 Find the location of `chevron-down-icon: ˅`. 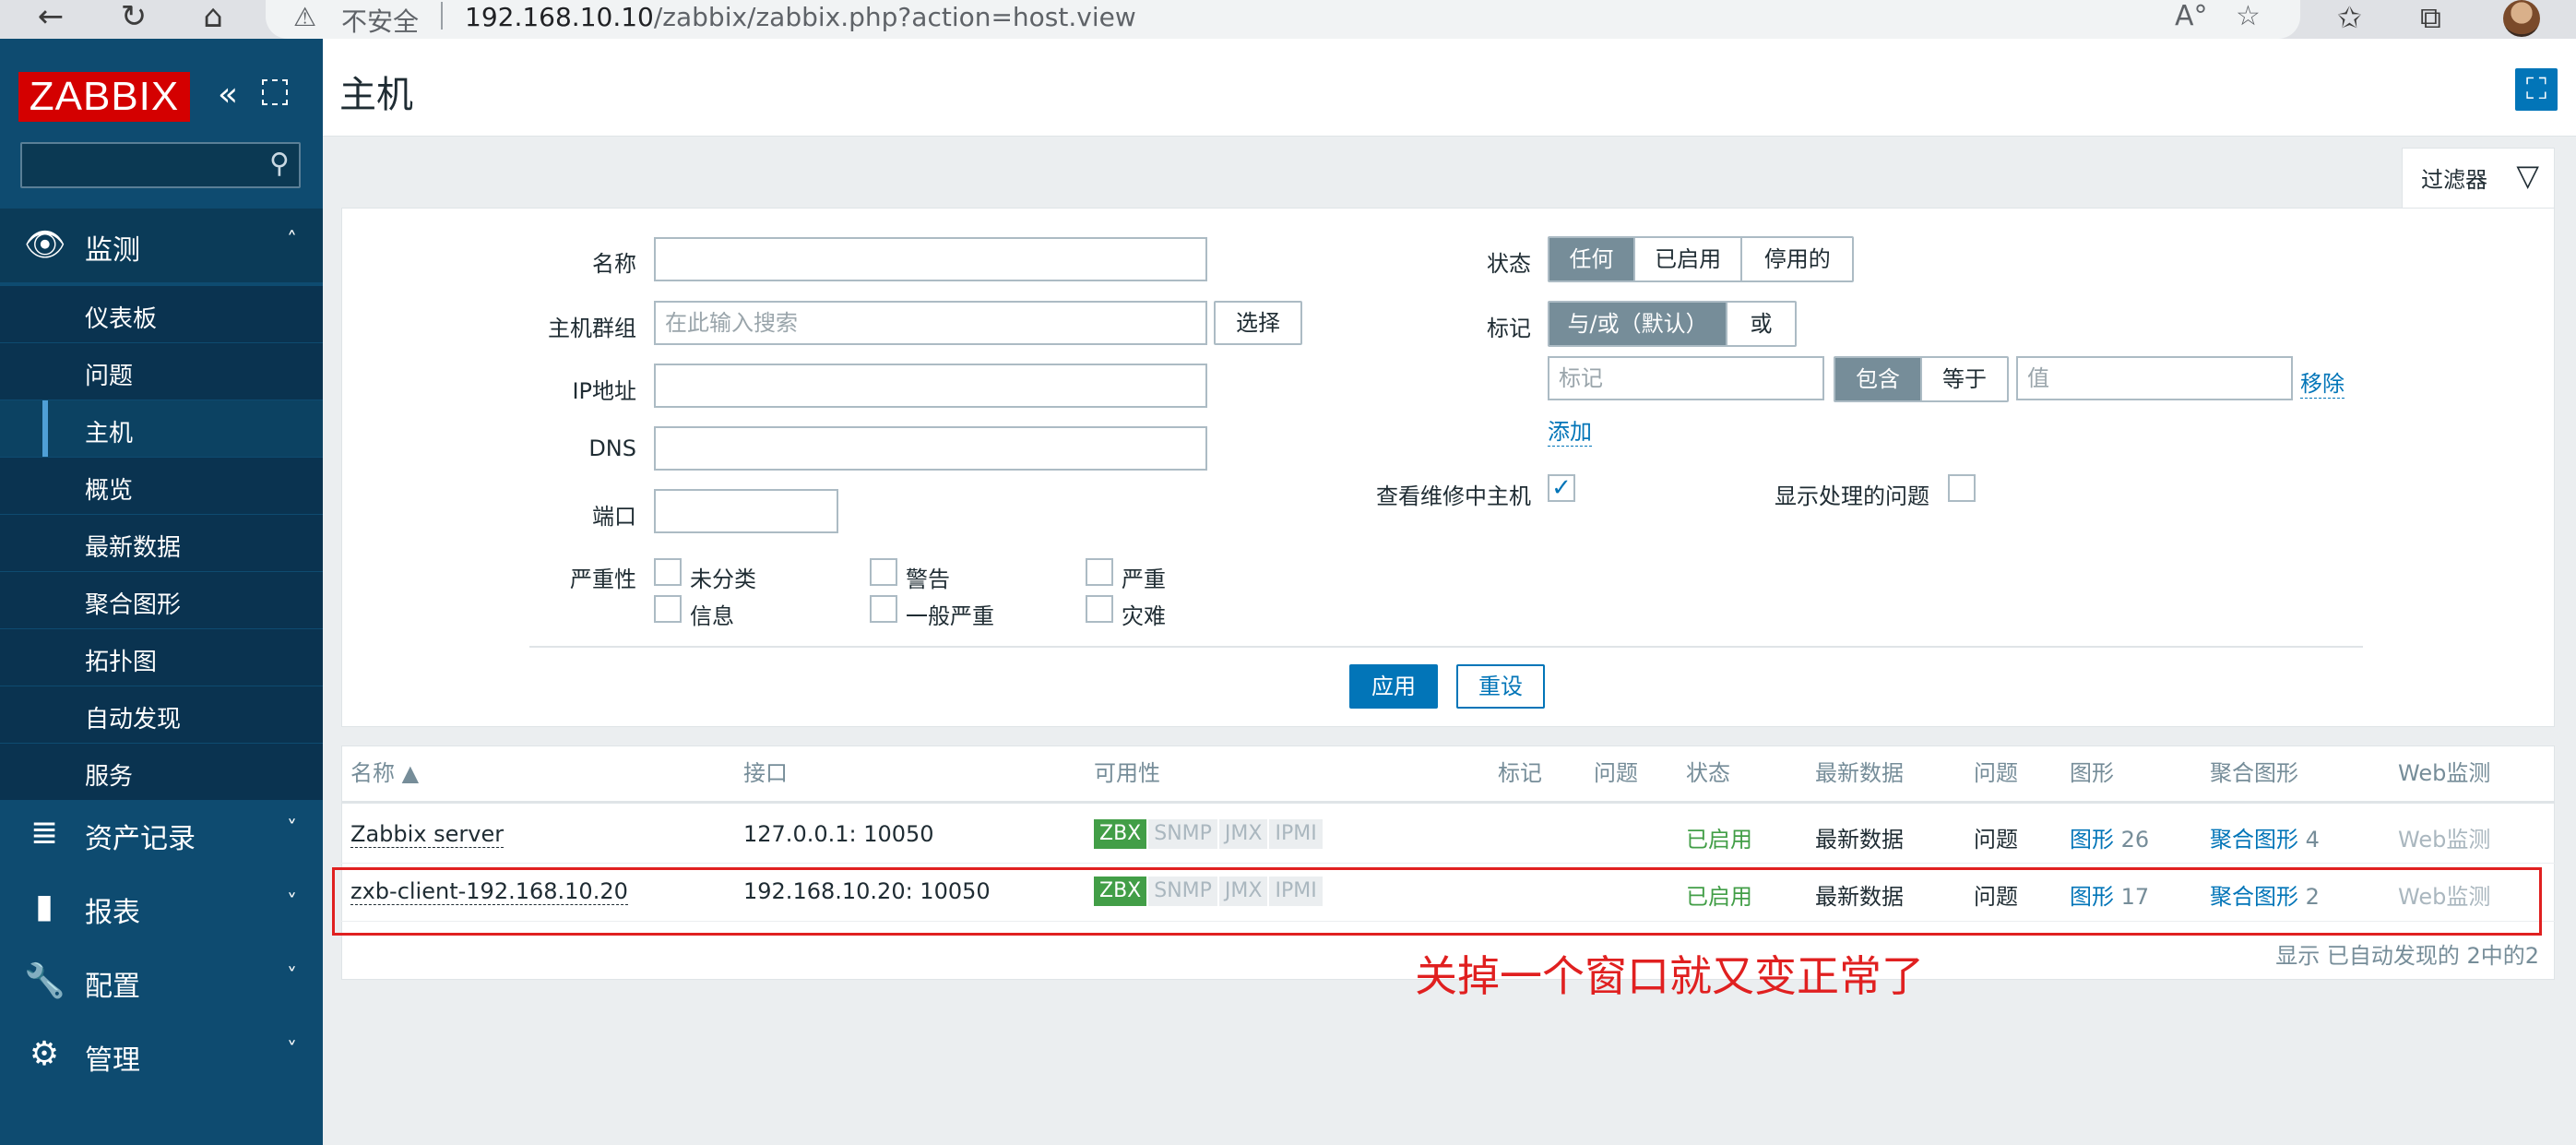

chevron-down-icon: ˅ is located at coordinates (292, 1050).